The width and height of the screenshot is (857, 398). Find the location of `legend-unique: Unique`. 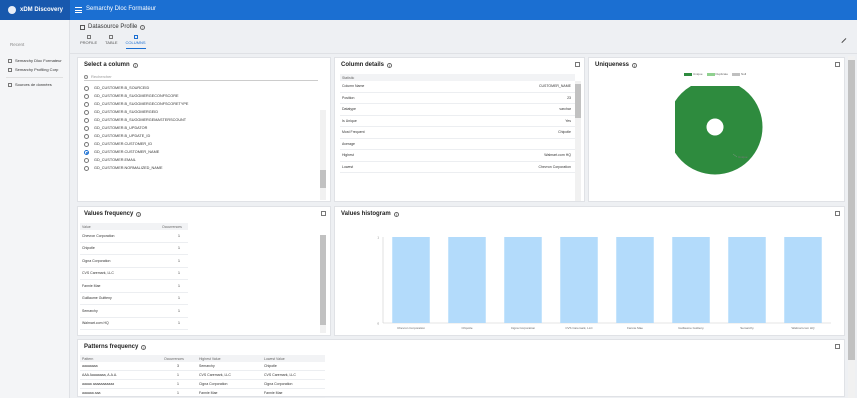

legend-unique: Unique is located at coordinates (693, 74).